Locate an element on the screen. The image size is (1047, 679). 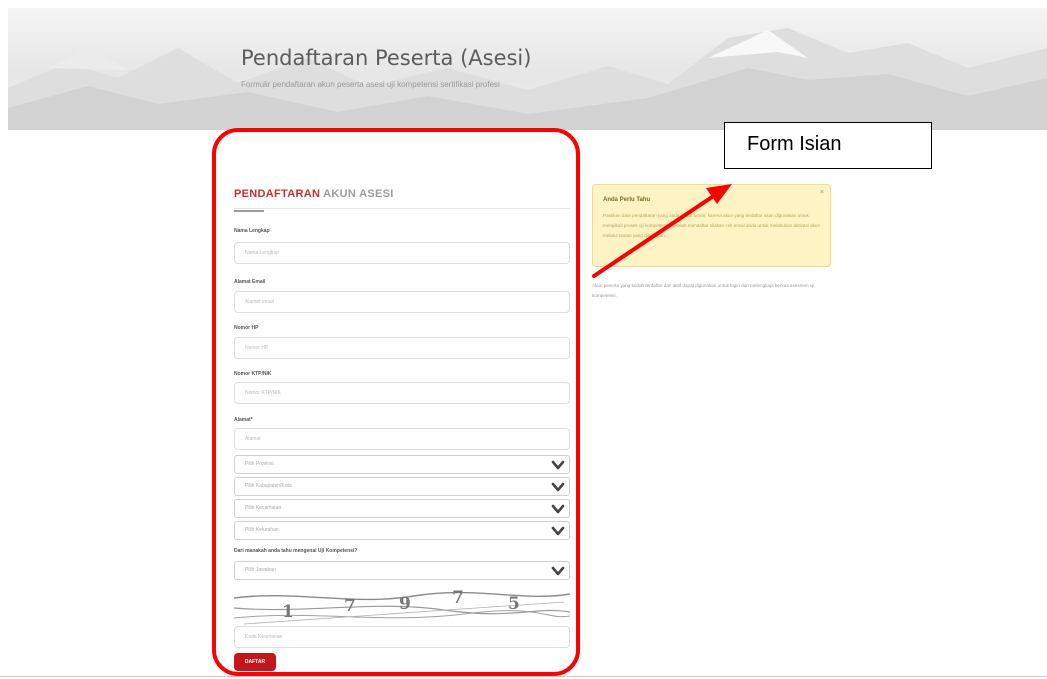
close-icon: × is located at coordinates (822, 192).